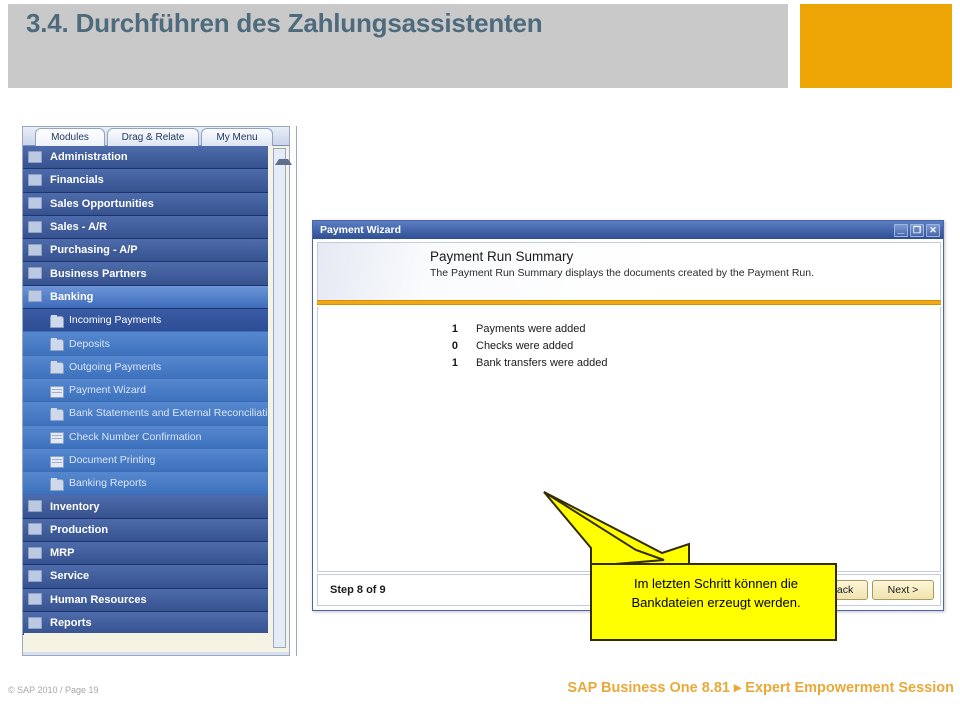  I want to click on chart-icon, so click(35, 623).